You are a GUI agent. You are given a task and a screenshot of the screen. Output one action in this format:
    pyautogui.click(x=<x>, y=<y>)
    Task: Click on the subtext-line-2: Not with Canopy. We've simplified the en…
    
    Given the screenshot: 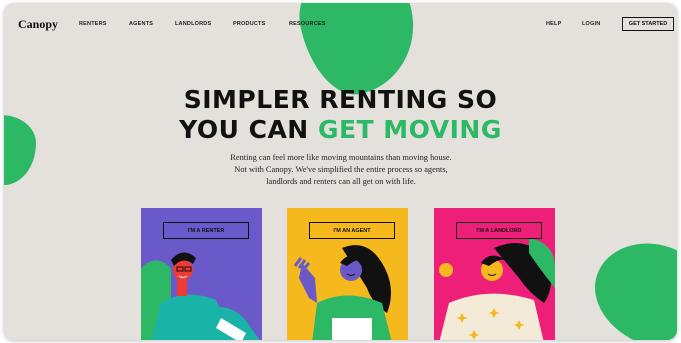 What is the action you would take?
    pyautogui.click(x=341, y=169)
    